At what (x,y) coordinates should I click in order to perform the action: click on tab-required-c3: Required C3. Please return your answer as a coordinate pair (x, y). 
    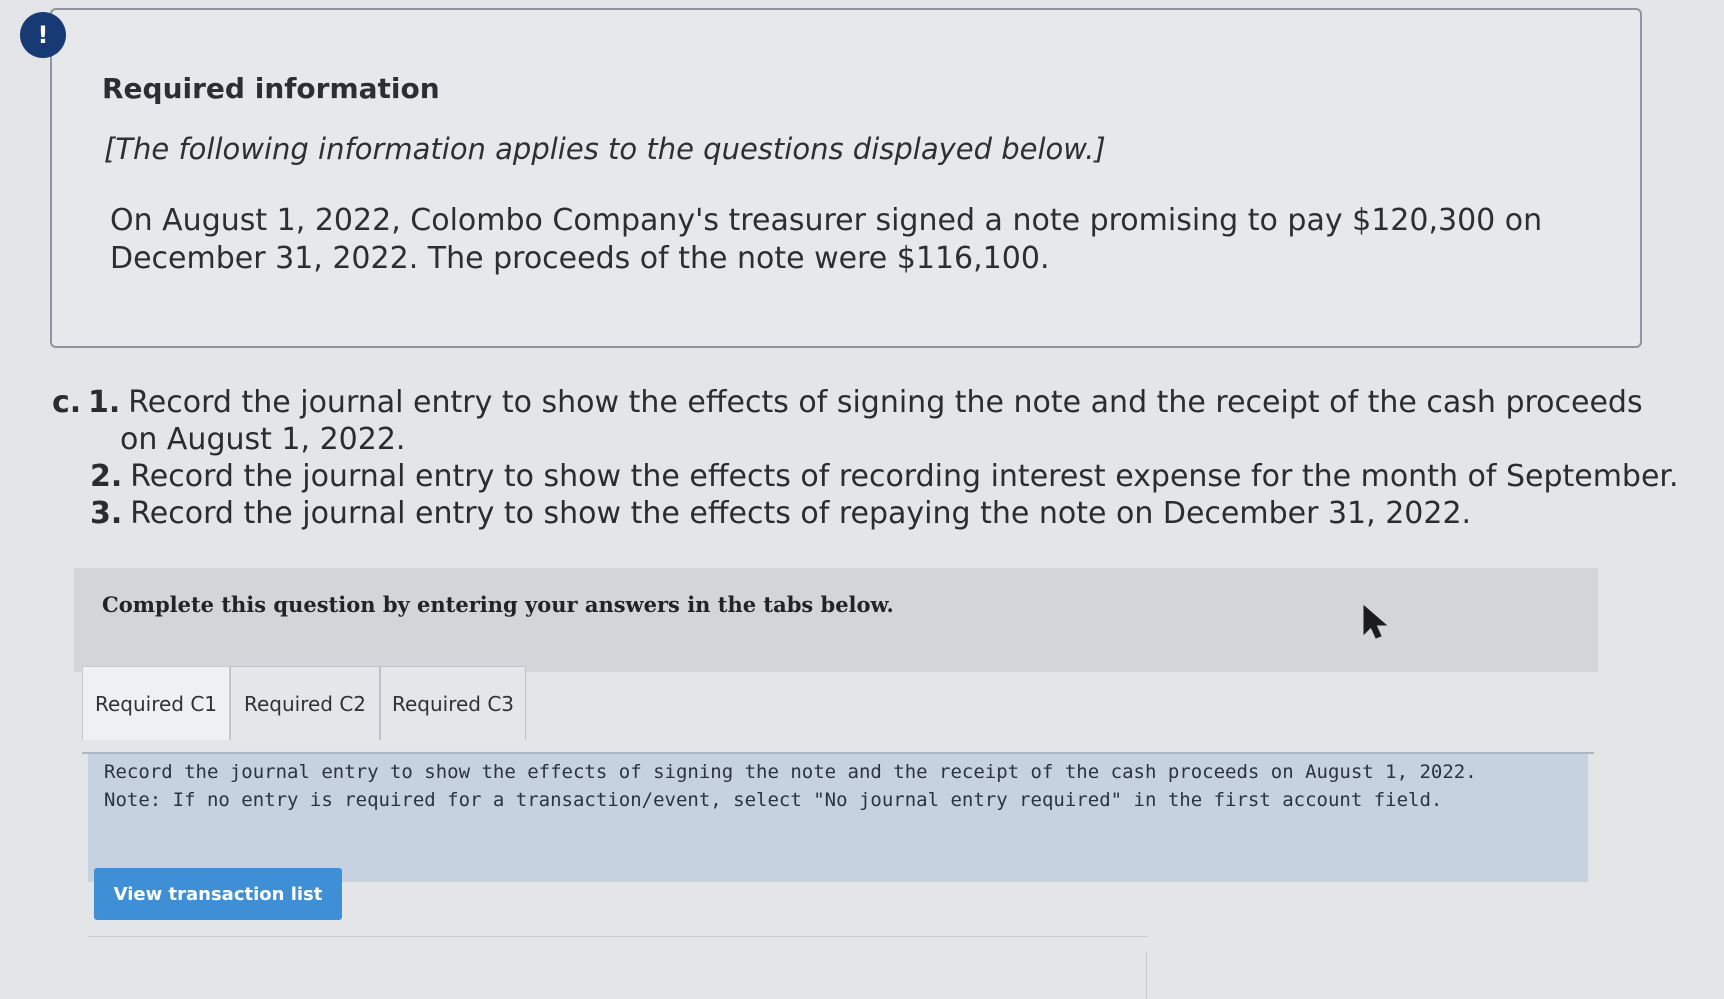
    Looking at the image, I should click on (453, 703).